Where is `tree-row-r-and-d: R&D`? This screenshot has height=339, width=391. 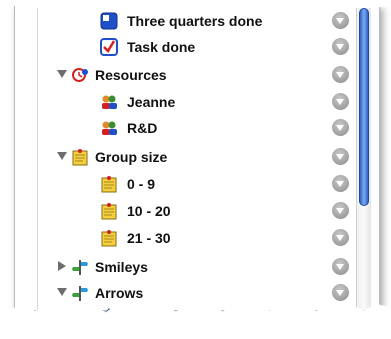
tree-row-r-and-d: R&D is located at coordinates (197, 128).